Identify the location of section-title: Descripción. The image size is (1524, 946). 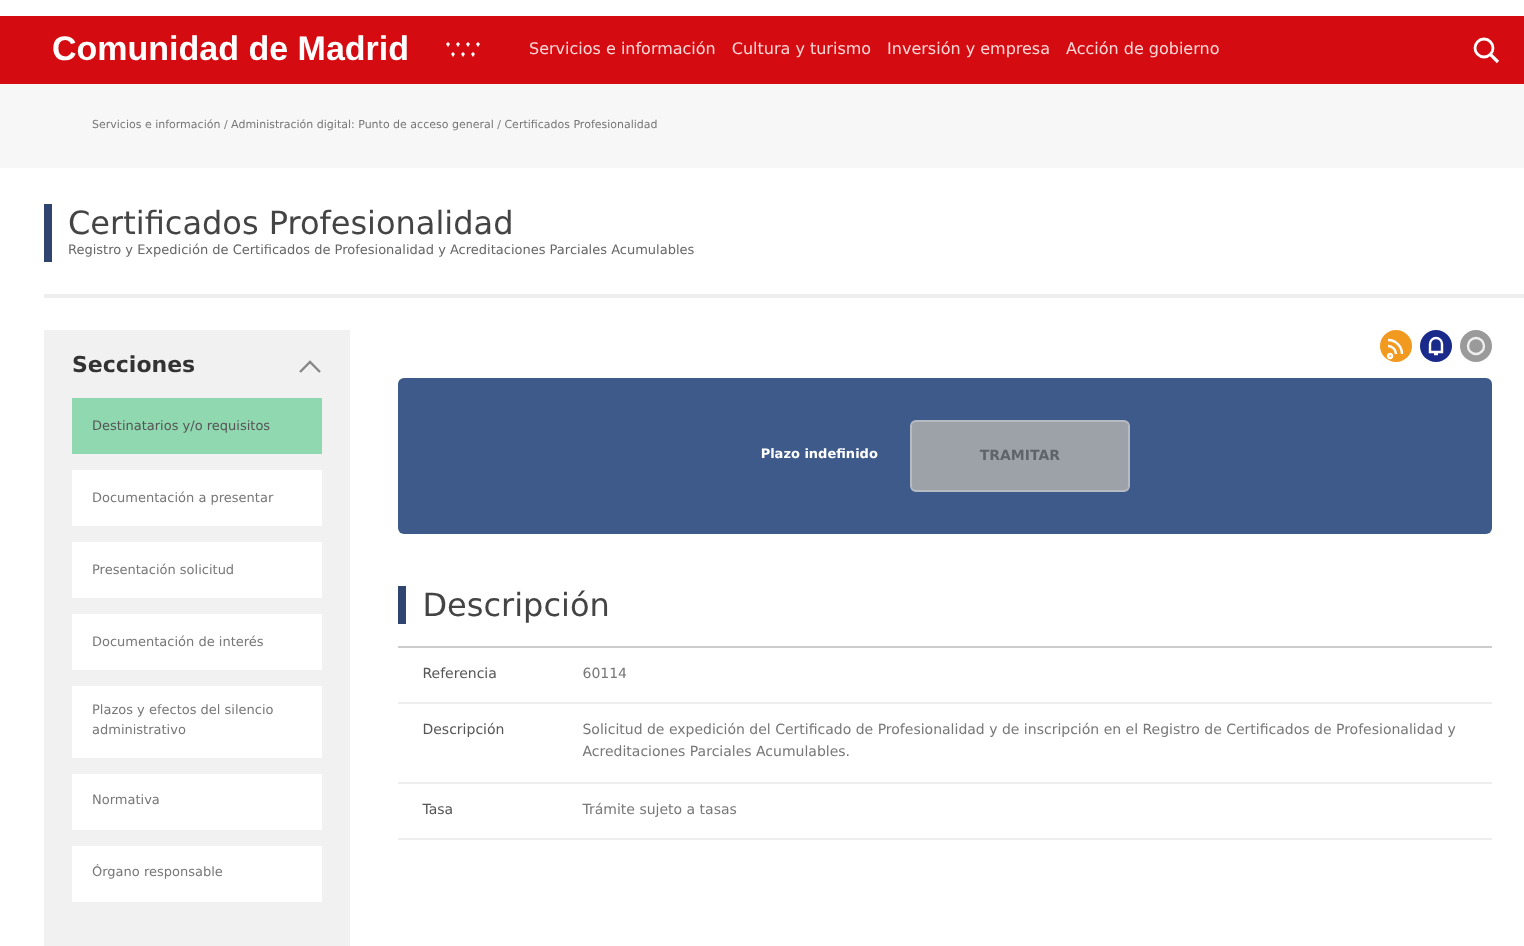
(504, 604).